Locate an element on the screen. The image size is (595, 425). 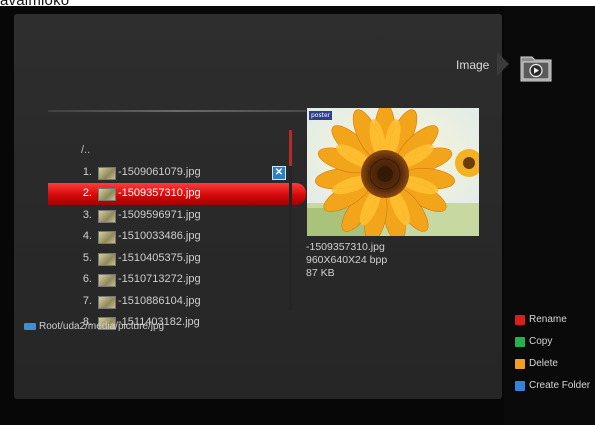
path-text: Root/uda2/media/picture/jpg is located at coordinates (102, 326).